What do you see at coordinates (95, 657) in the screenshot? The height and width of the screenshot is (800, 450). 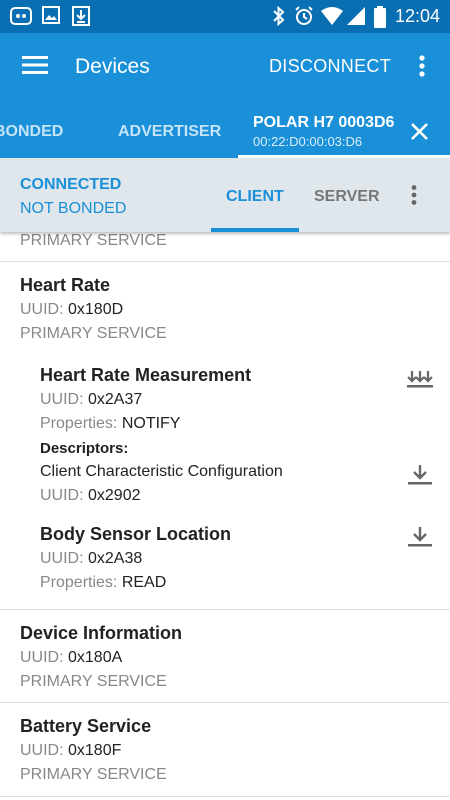 I see `uuid-value: 0x180A` at bounding box center [95, 657].